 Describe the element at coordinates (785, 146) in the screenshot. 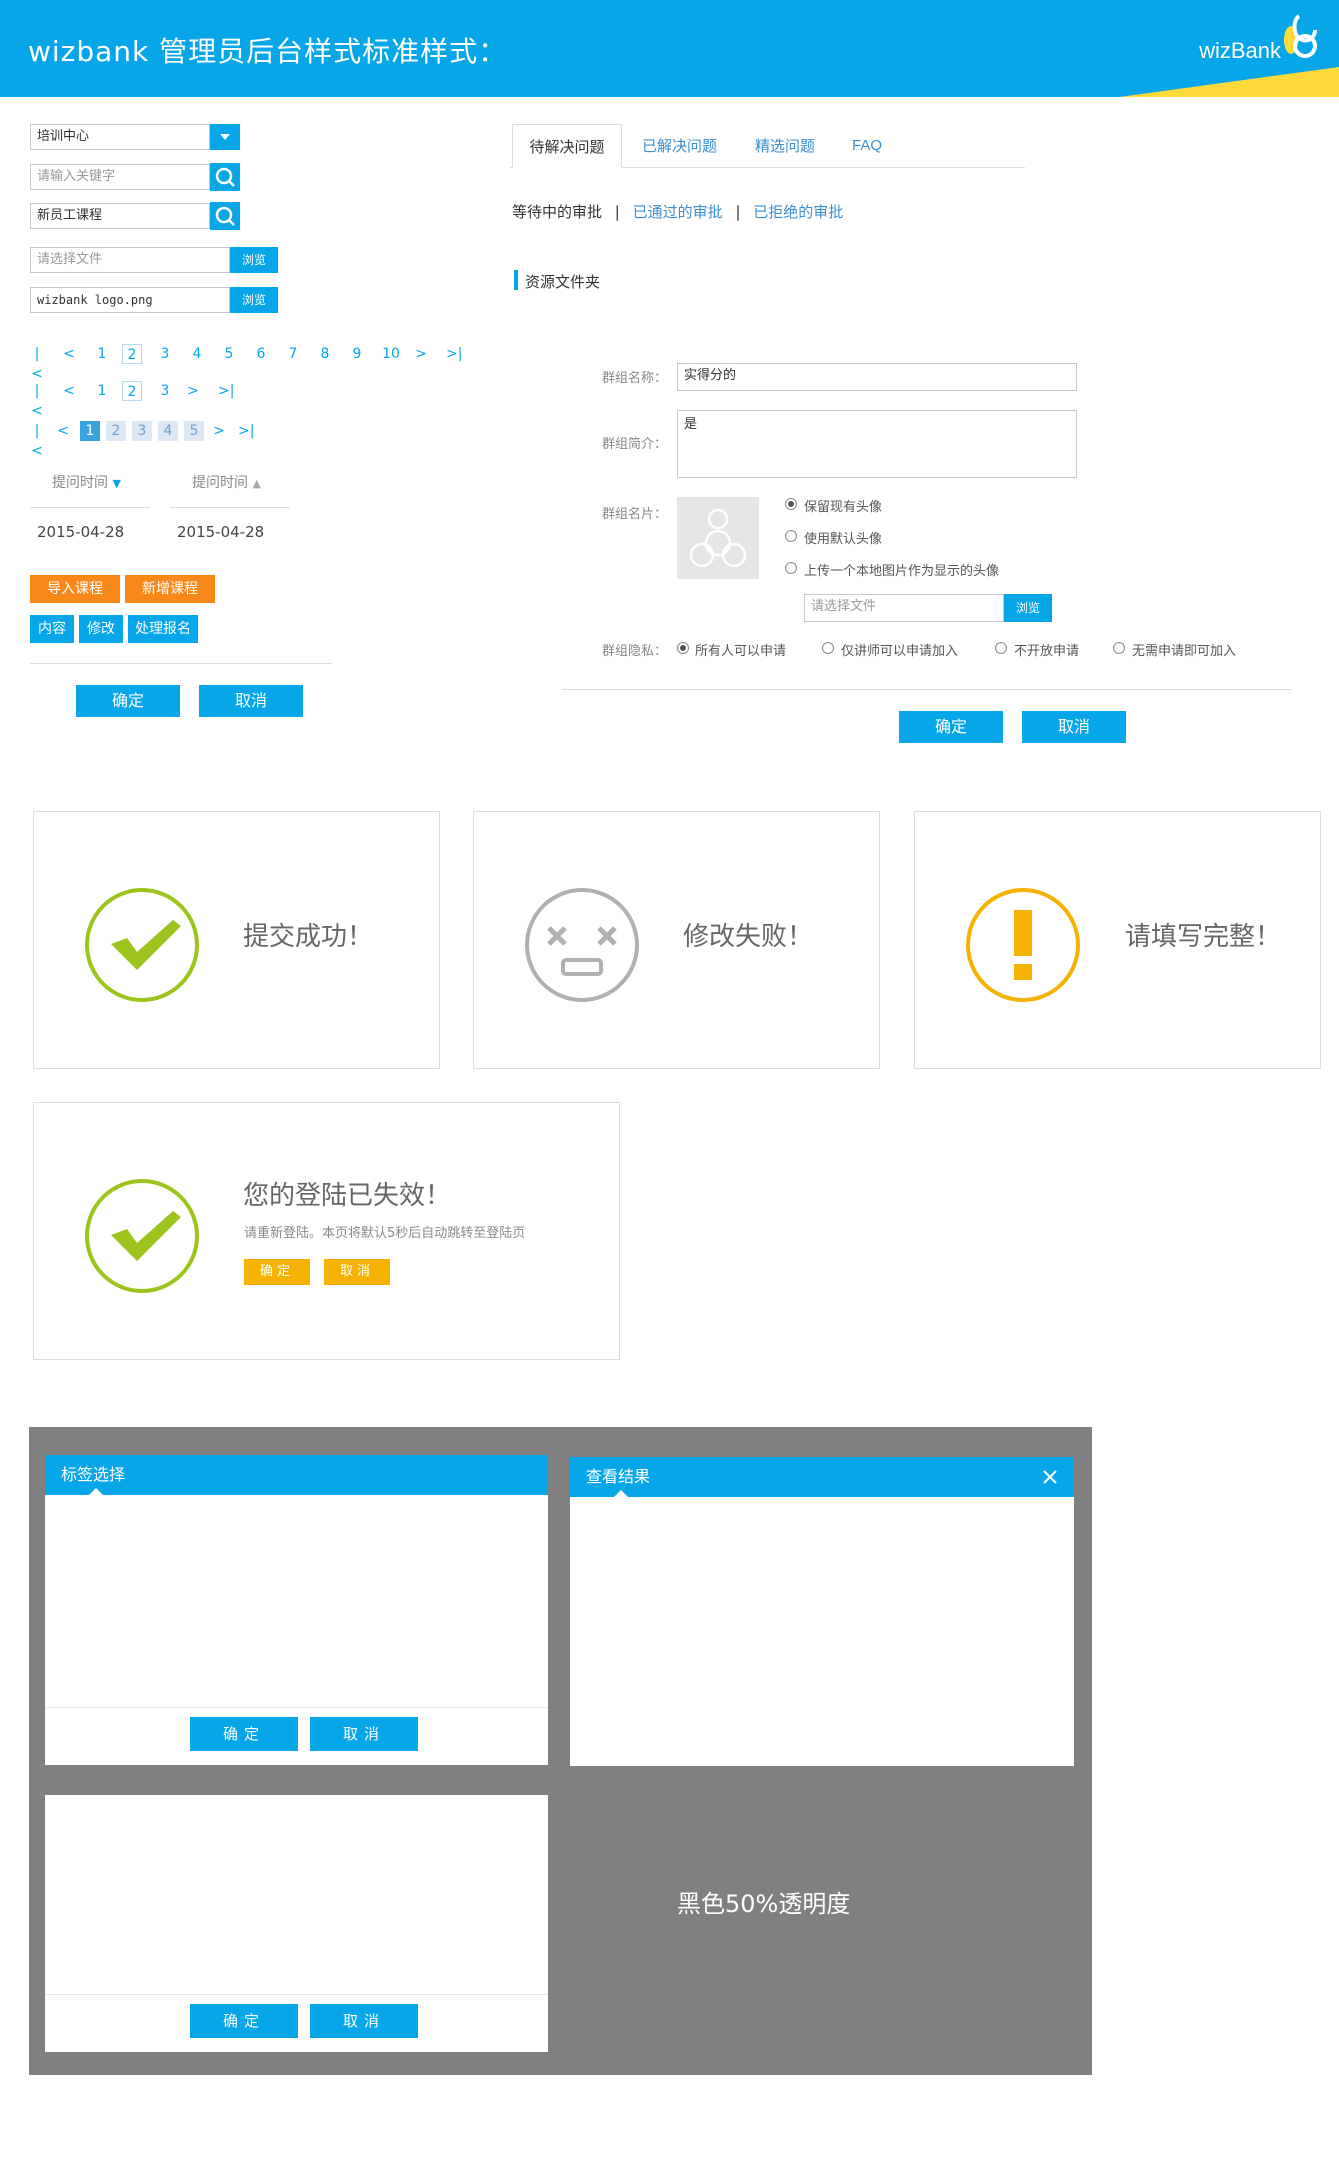

I see `tab-featured: 精选问题` at that location.